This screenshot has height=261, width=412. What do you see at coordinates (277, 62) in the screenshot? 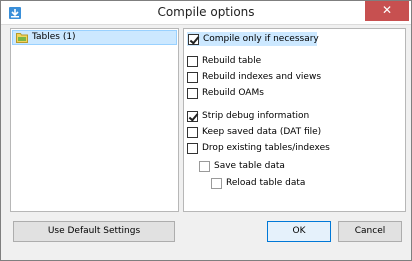
I see `rebuild-table-checkbox: Rebuild table` at bounding box center [277, 62].